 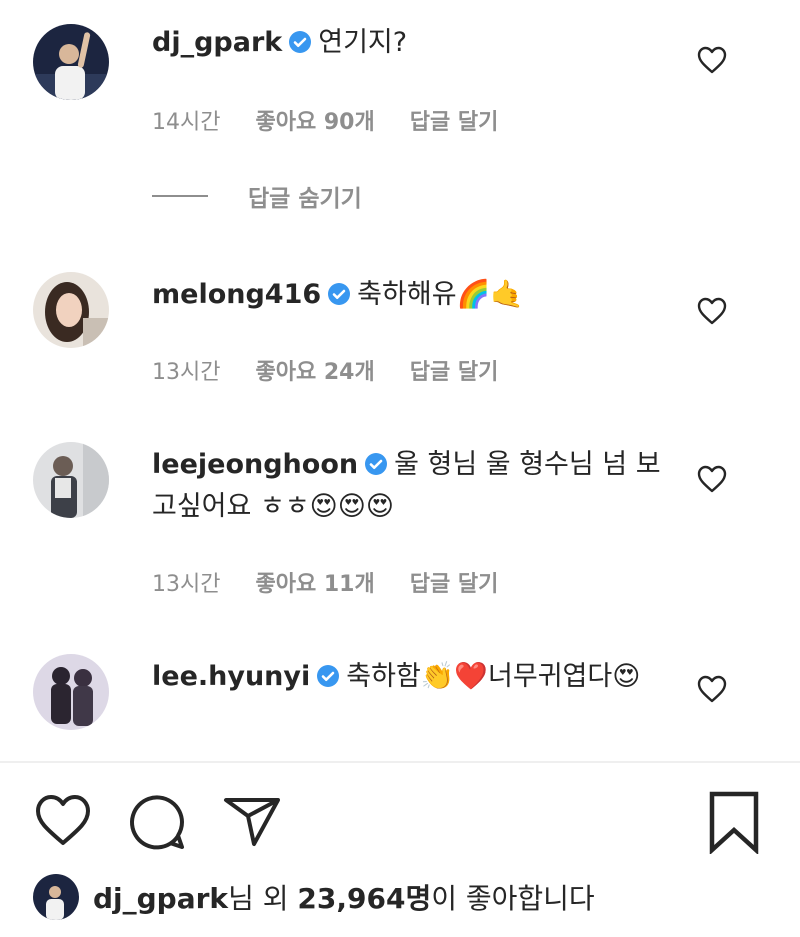 What do you see at coordinates (314, 584) in the screenshot?
I see `comment-likes: 좋아요 11개` at bounding box center [314, 584].